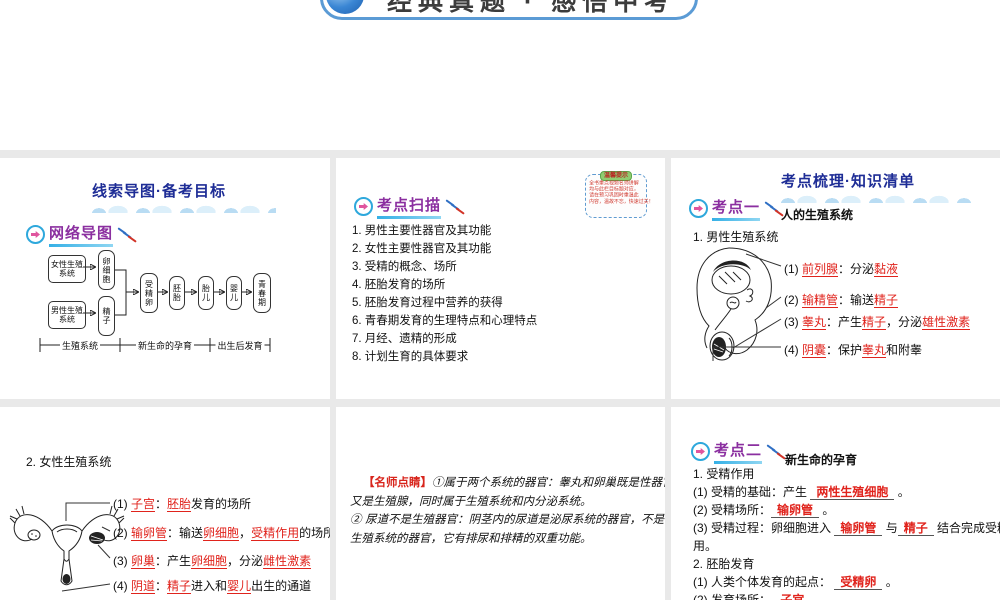 This screenshot has width=1000, height=600. I want to click on list-item: 3. 受精的概念、场所, so click(404, 267).